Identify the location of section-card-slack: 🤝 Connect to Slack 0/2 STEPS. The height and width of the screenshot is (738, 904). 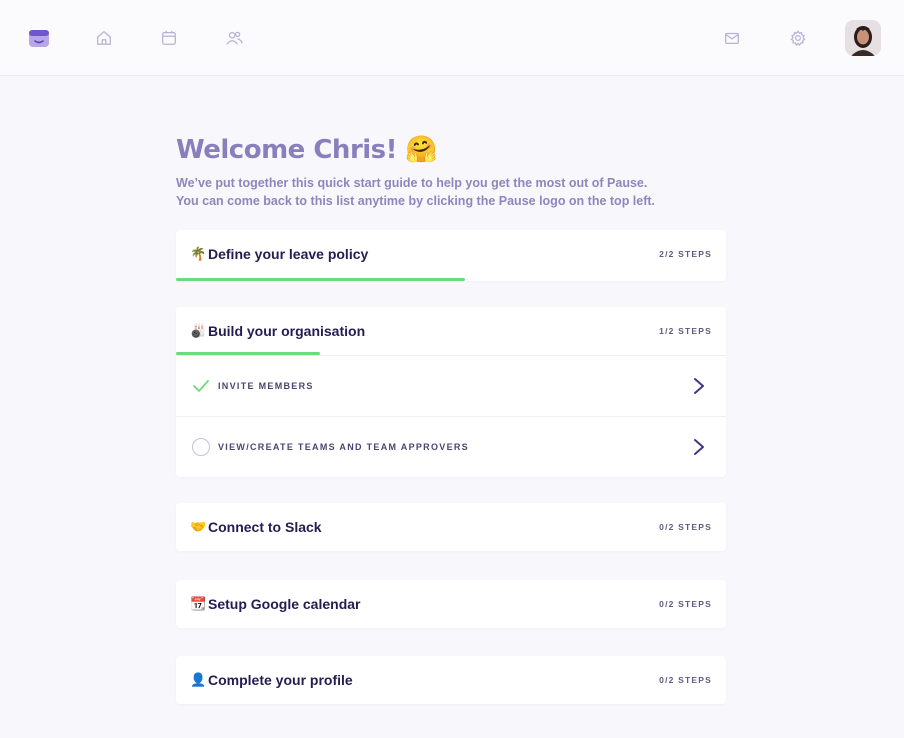
(451, 527).